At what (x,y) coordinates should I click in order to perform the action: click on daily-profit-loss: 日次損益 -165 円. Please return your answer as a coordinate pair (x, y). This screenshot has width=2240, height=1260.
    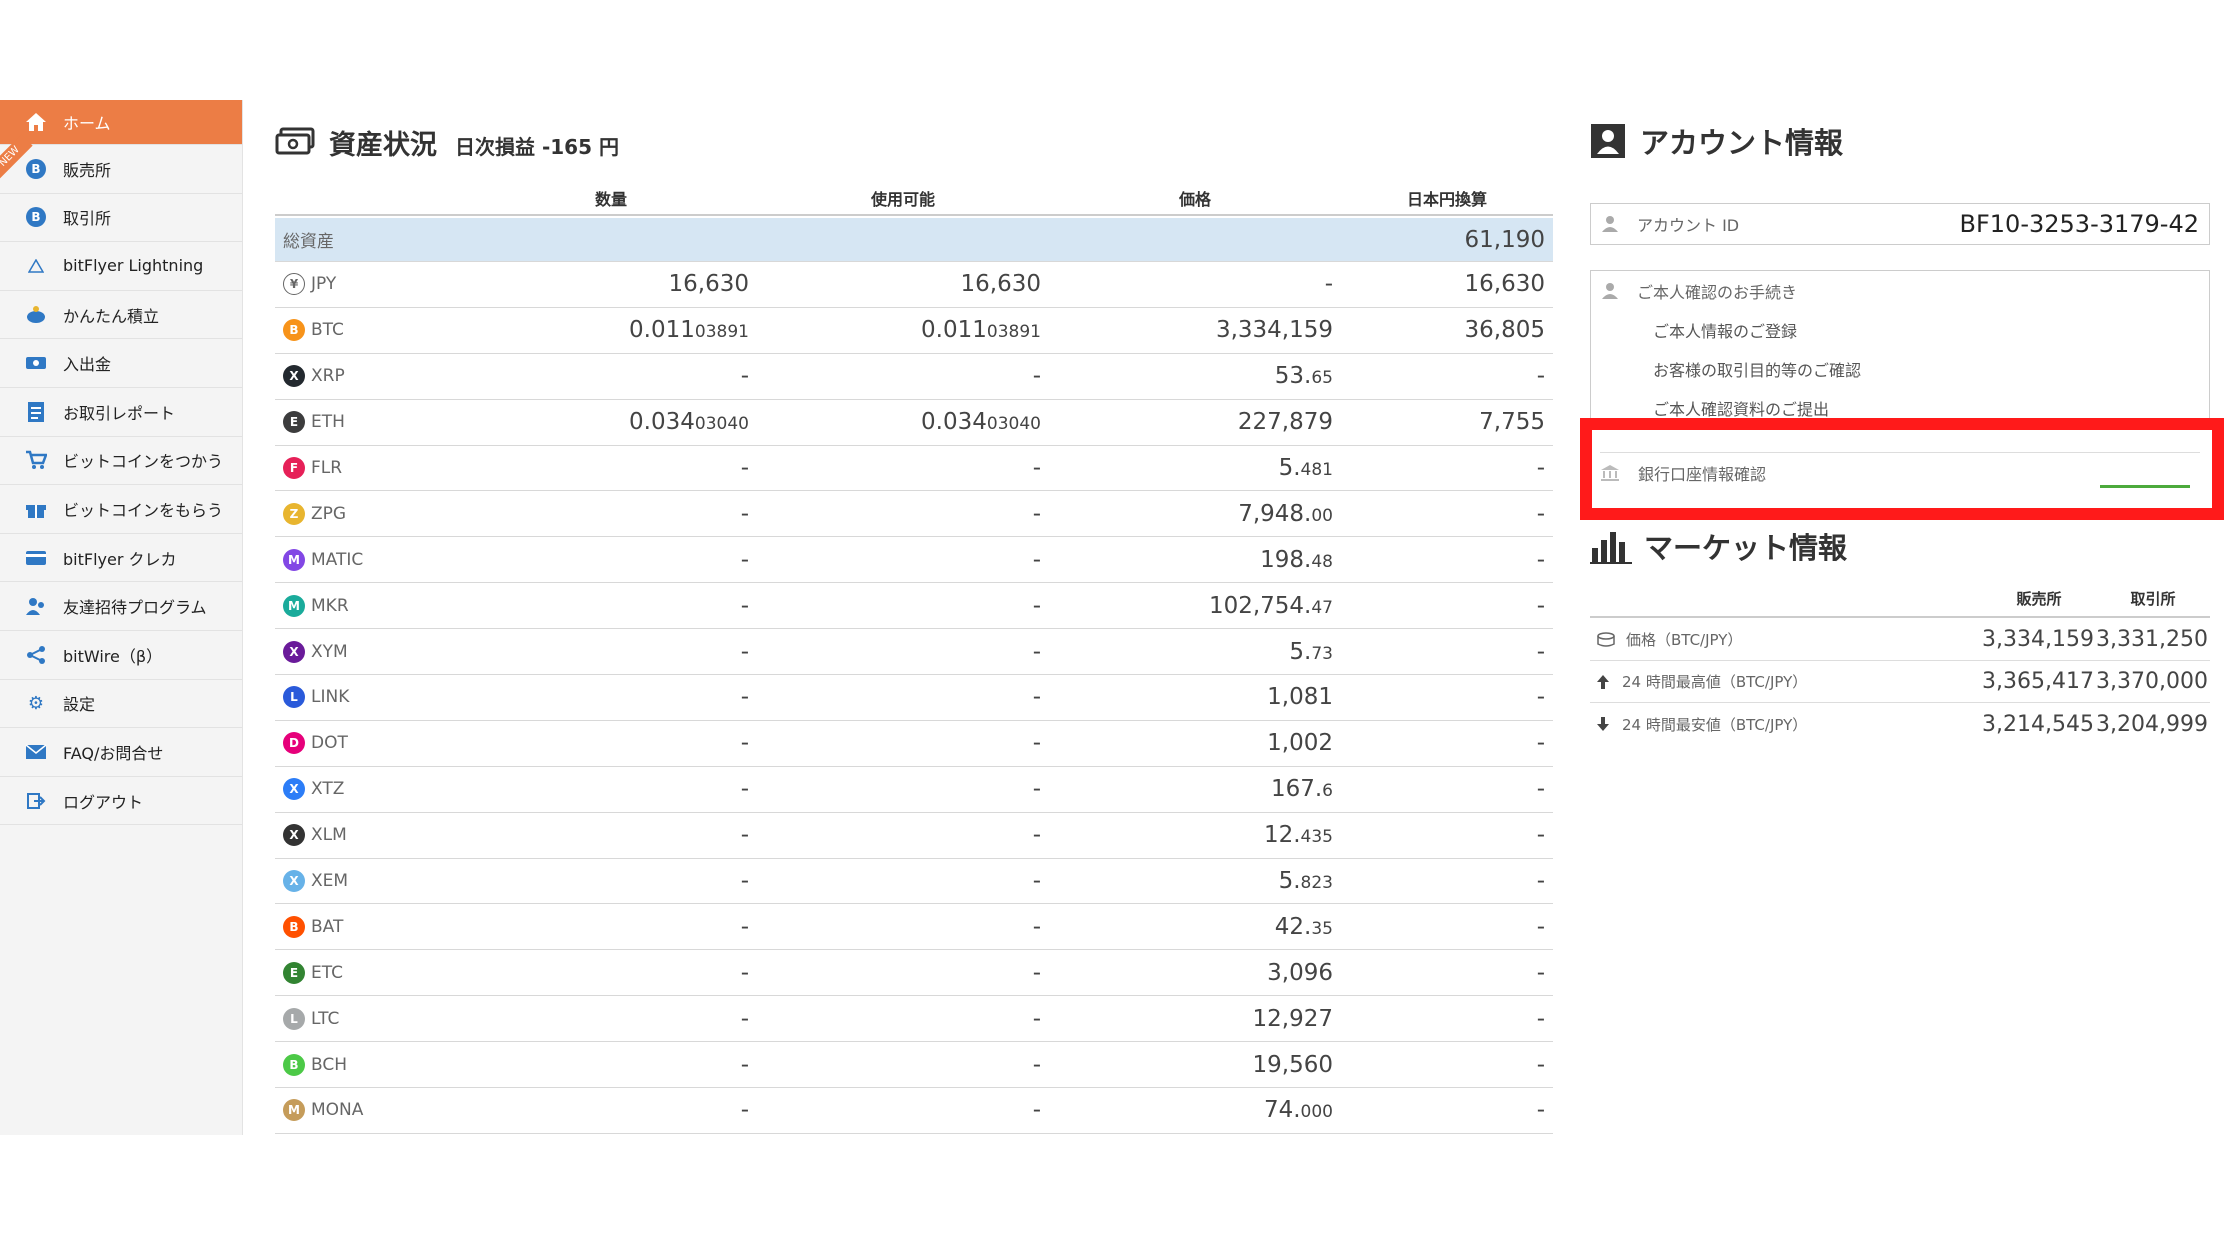
    Looking at the image, I should click on (537, 146).